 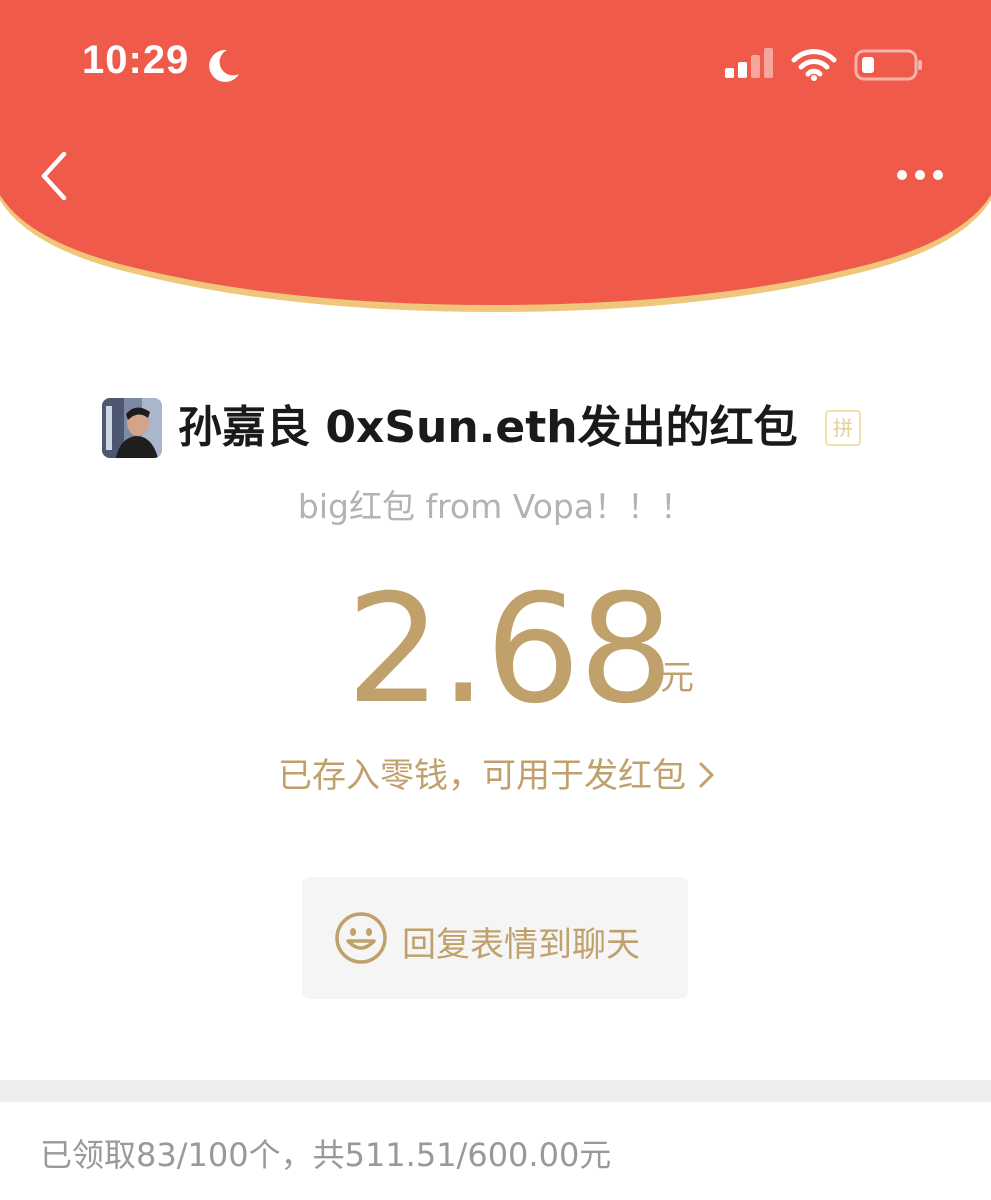 What do you see at coordinates (677, 678) in the screenshot?
I see `amount-unit: 元` at bounding box center [677, 678].